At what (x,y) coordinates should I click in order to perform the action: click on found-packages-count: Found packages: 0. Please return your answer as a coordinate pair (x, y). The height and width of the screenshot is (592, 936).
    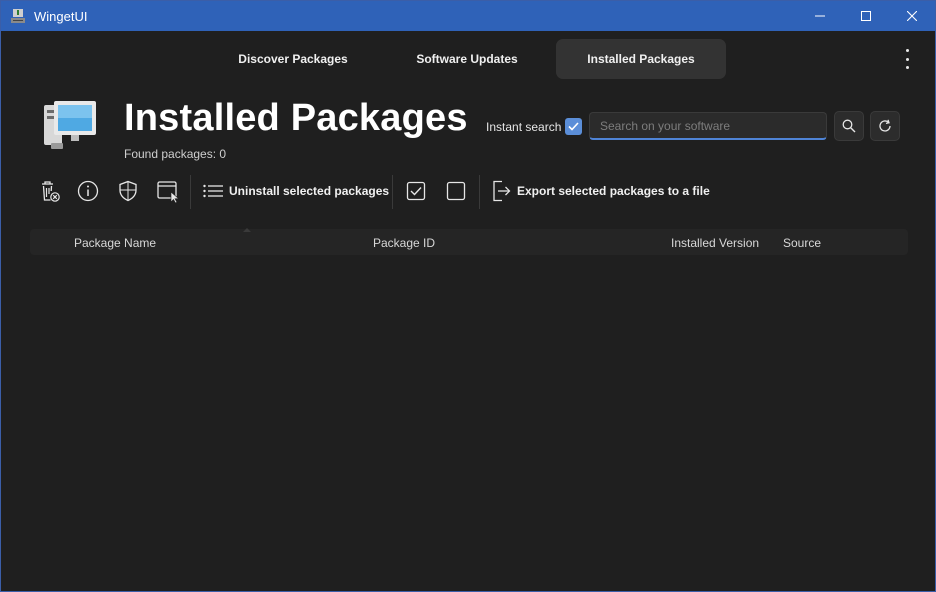
    Looking at the image, I should click on (175, 154).